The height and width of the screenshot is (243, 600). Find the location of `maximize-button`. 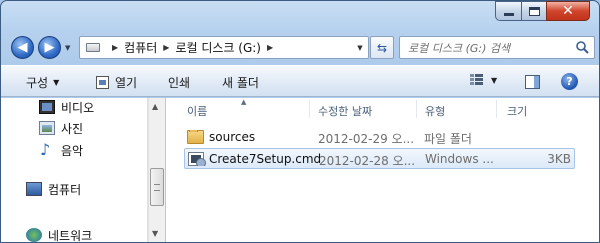

maximize-button is located at coordinates (534, 11).